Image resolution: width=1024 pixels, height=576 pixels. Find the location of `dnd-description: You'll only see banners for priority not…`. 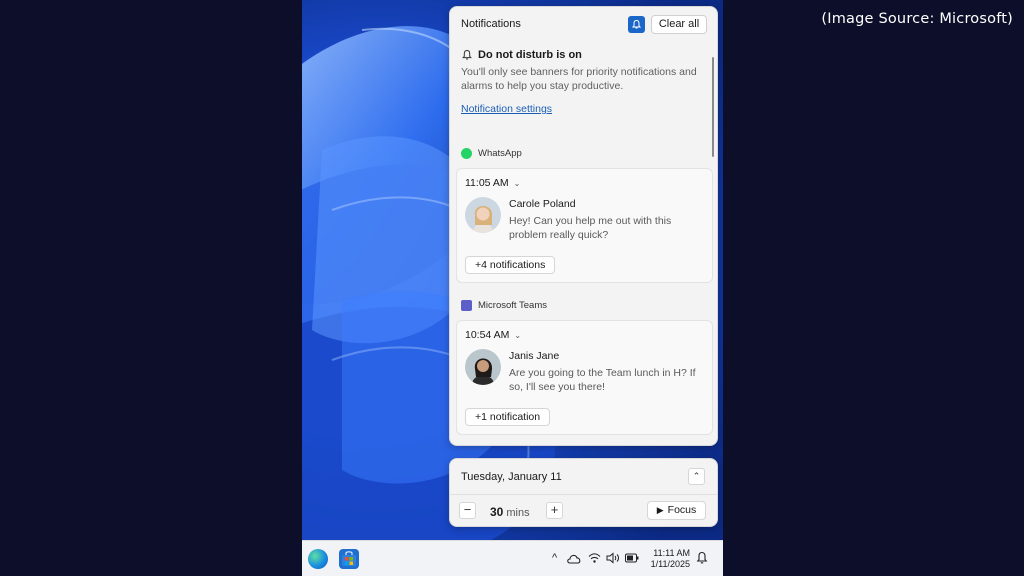

dnd-description: You'll only see banners for priority not… is located at coordinates (579, 79).